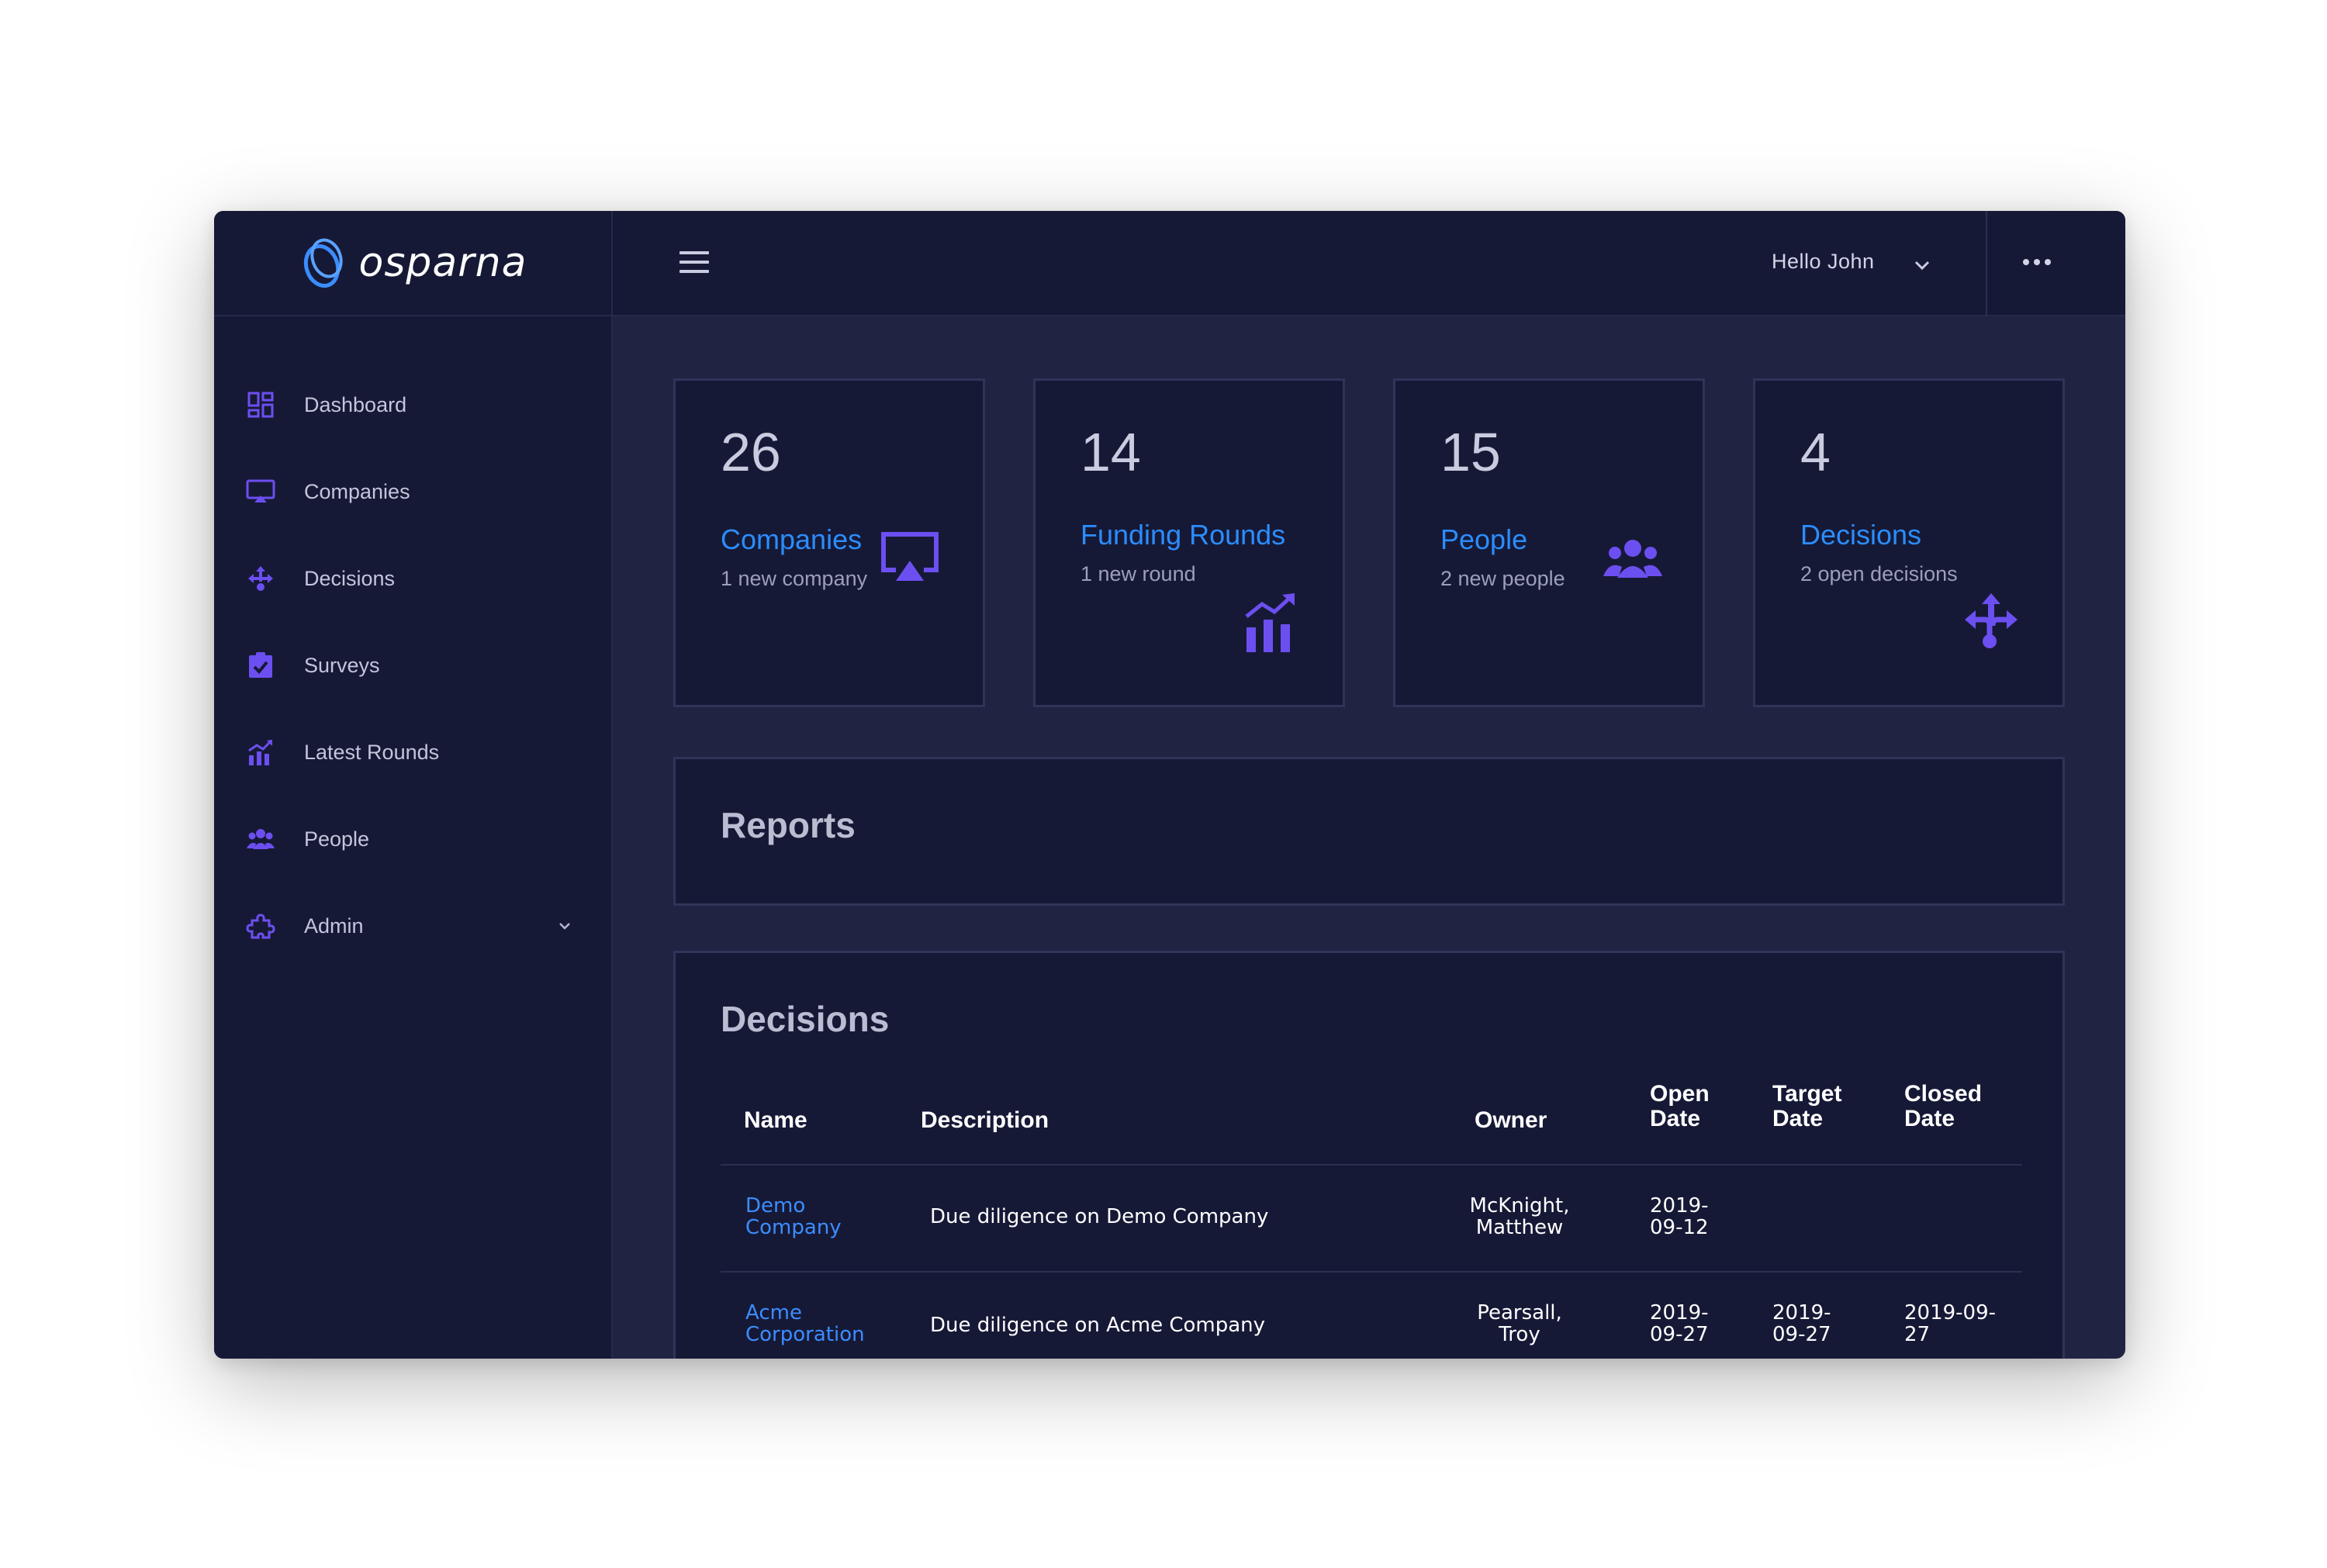  Describe the element at coordinates (442, 263) in the screenshot. I see `brand-name: osparna` at that location.